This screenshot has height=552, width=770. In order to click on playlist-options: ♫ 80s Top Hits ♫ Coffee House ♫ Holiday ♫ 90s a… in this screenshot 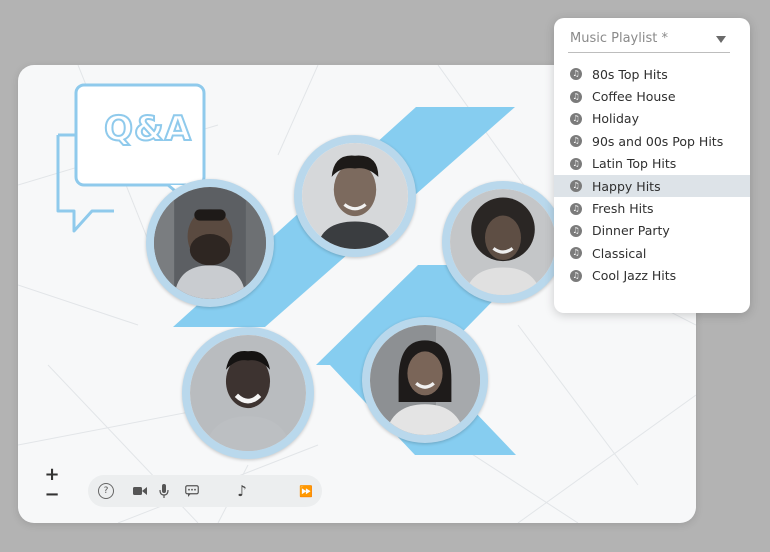, I will do `click(652, 175)`.